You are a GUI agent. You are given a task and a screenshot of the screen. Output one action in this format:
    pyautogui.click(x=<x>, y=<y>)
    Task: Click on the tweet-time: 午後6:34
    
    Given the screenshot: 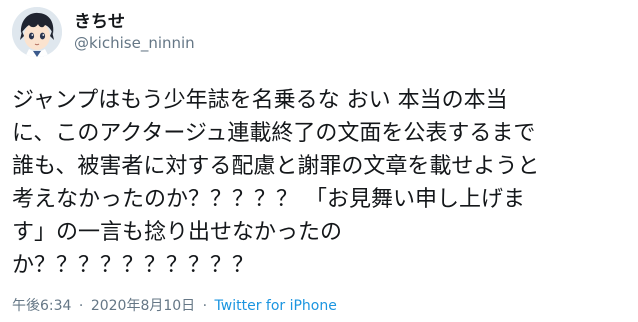 What is the action you would take?
    pyautogui.click(x=41, y=306)
    